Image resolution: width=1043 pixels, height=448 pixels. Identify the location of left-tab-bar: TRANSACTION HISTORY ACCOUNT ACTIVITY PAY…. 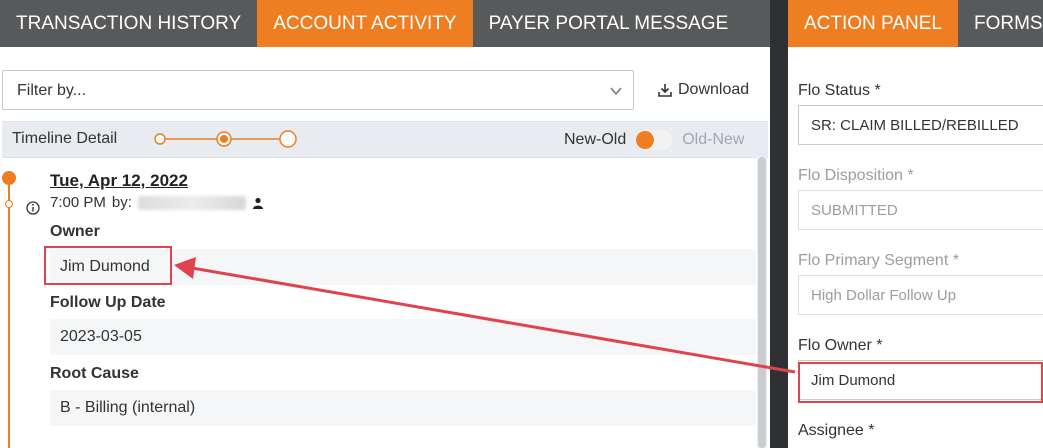
(385, 23).